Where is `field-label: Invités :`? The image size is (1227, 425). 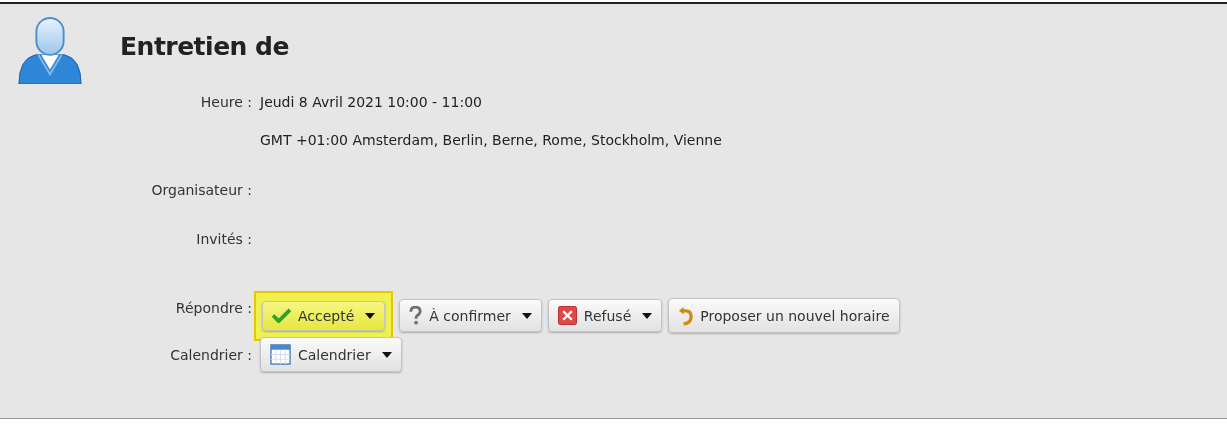
field-label: Invités : is located at coordinates (223, 239).